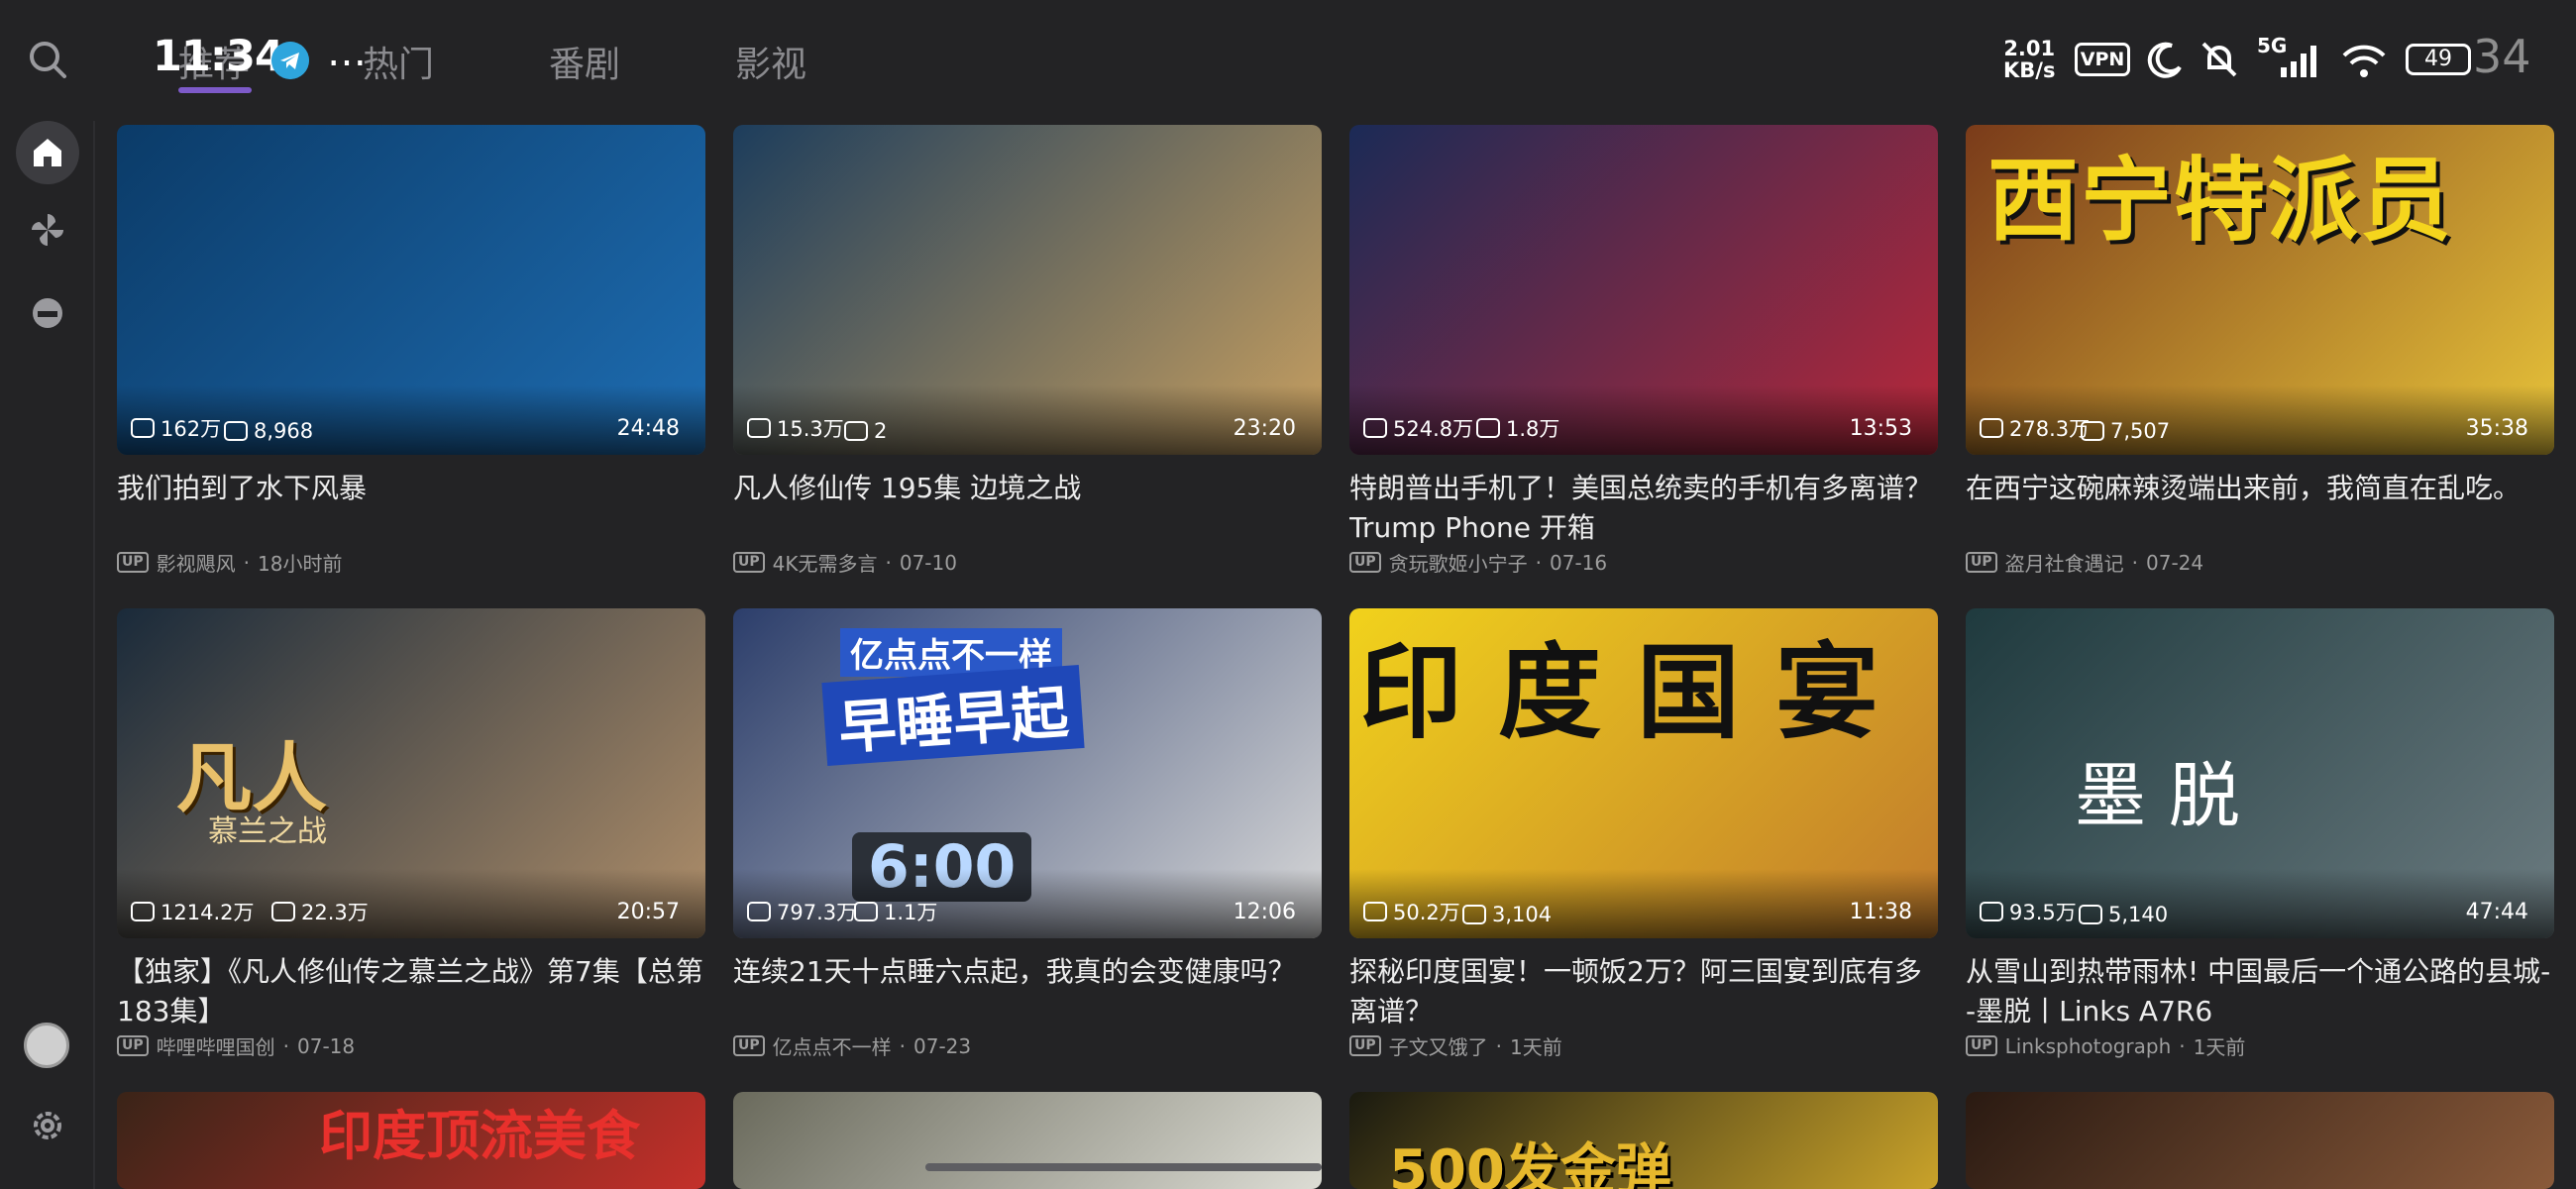 The height and width of the screenshot is (1189, 2576). I want to click on uploader-name: 贪玩歌姬小宁子, so click(1458, 562).